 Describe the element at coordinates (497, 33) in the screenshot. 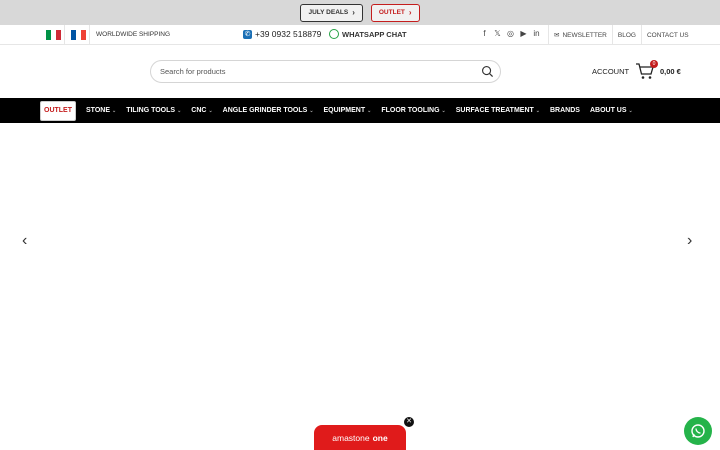

I see `x-icon: 𝕏` at that location.